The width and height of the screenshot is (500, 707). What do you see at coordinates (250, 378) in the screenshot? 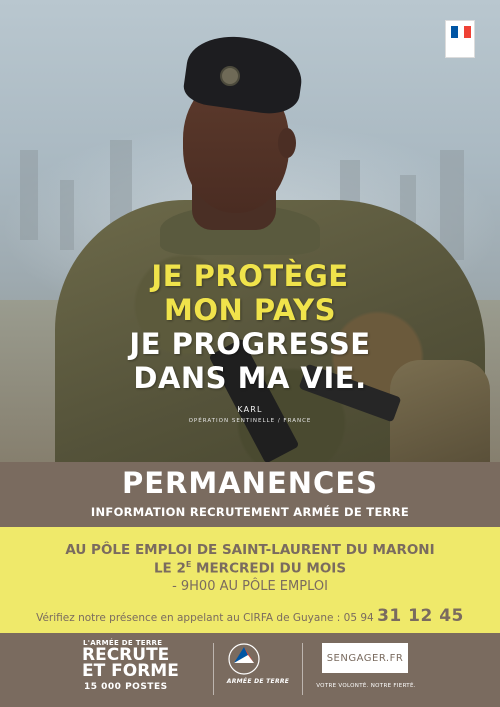
I see `slogan-line-4: DANS MA VIE.` at bounding box center [250, 378].